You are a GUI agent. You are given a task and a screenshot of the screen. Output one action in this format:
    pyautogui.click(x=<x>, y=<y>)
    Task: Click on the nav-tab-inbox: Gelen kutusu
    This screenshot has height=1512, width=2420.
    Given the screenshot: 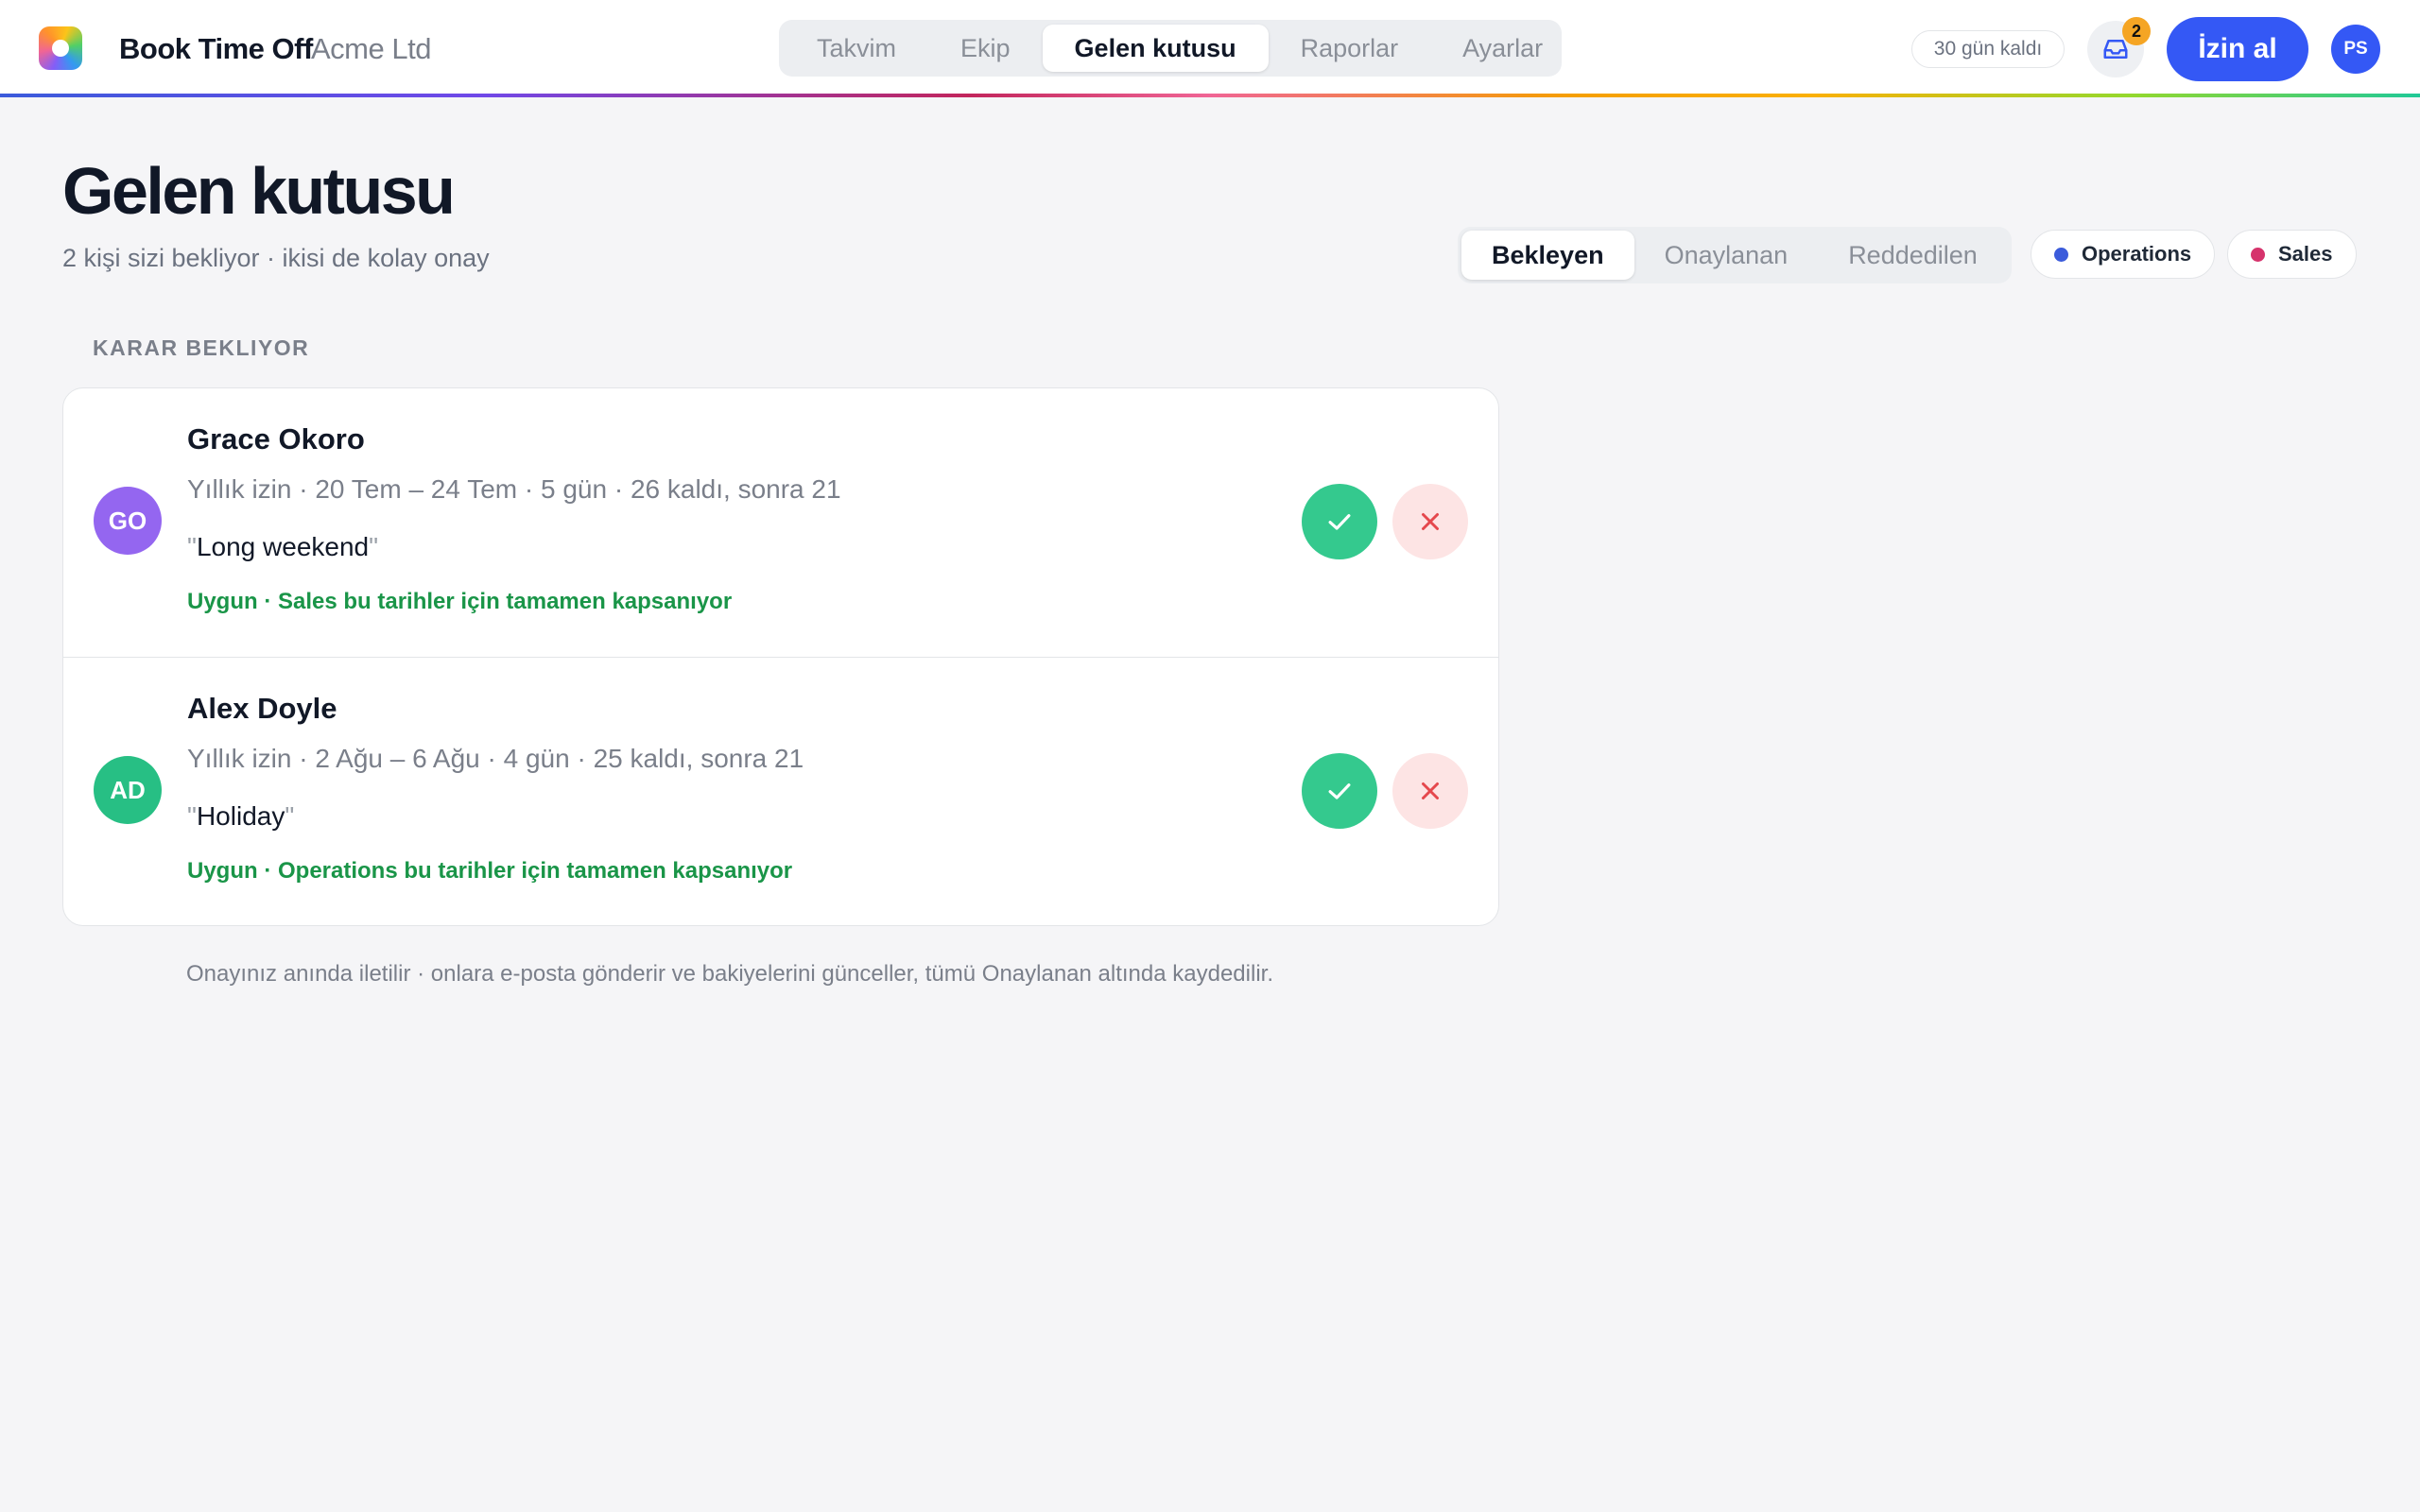 What is the action you would take?
    pyautogui.click(x=1155, y=48)
    